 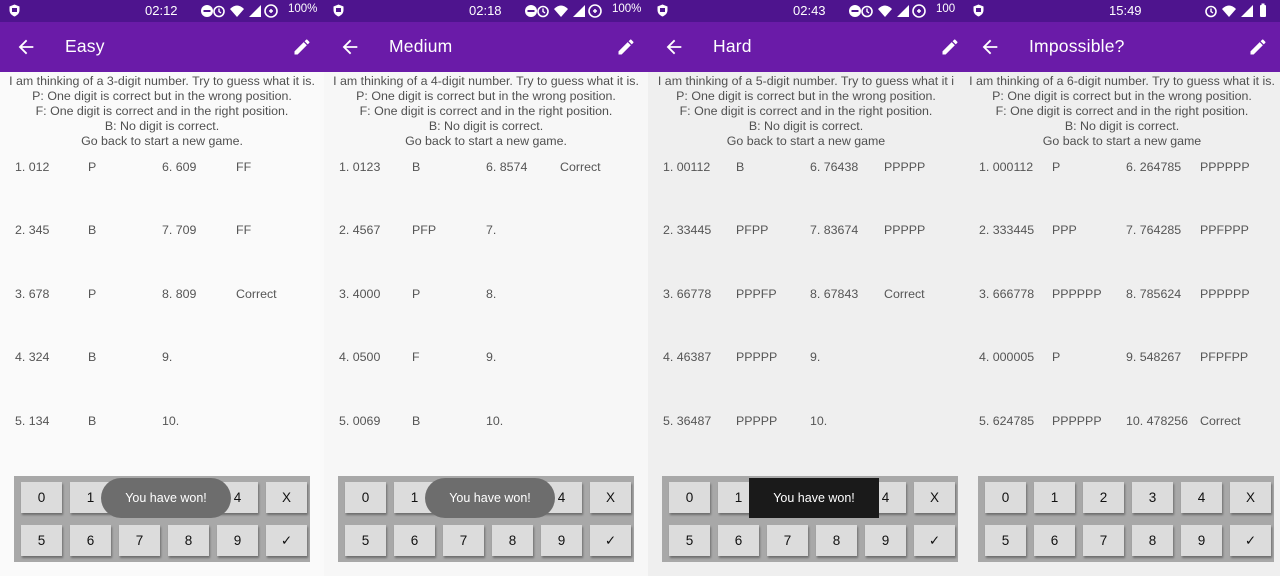 What do you see at coordinates (179, 294) in the screenshot?
I see `guess-label: 8. 809` at bounding box center [179, 294].